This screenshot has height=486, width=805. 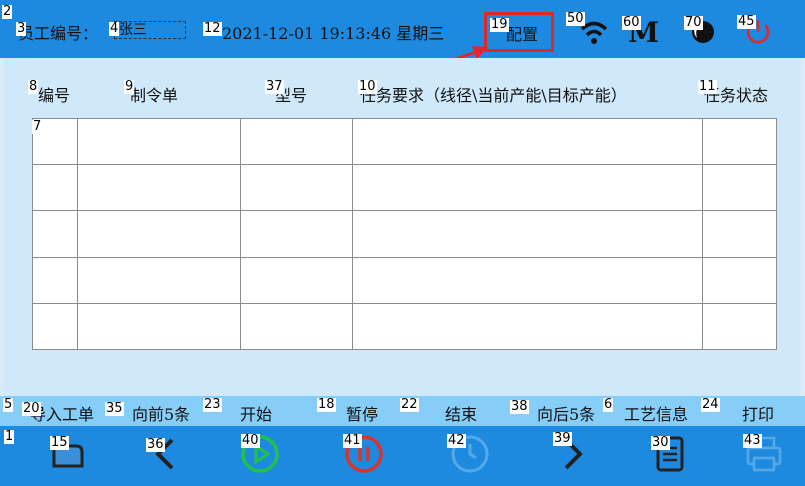 What do you see at coordinates (758, 413) in the screenshot?
I see `print-label: 打印` at bounding box center [758, 413].